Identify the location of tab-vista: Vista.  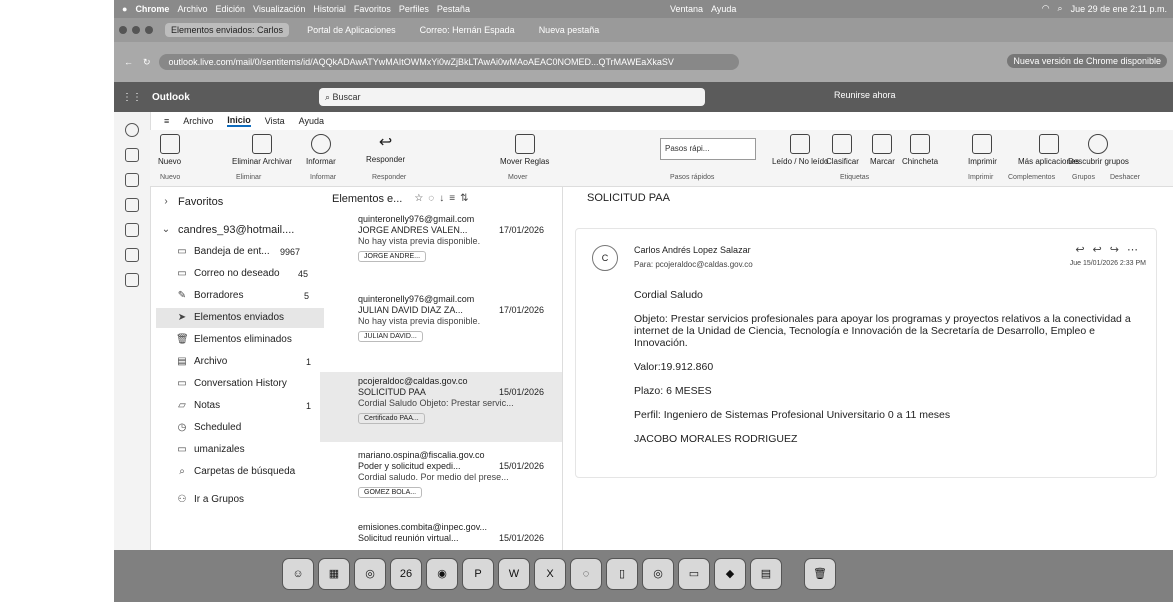
(275, 121).